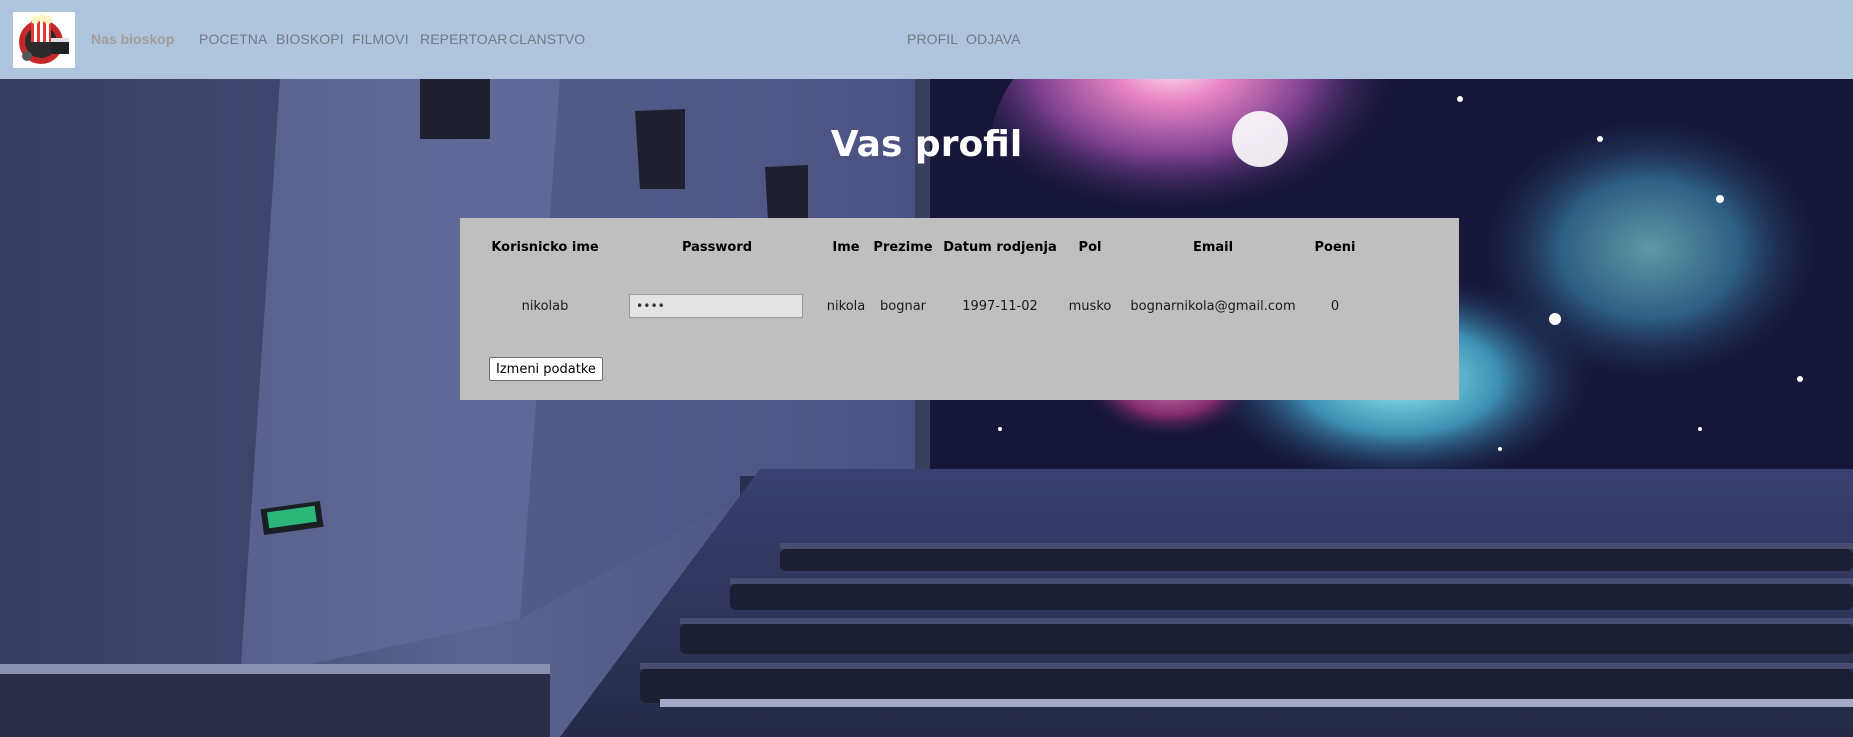 Image resolution: width=1853 pixels, height=737 pixels. Describe the element at coordinates (926, 144) in the screenshot. I see `page-title: Vas profil` at that location.